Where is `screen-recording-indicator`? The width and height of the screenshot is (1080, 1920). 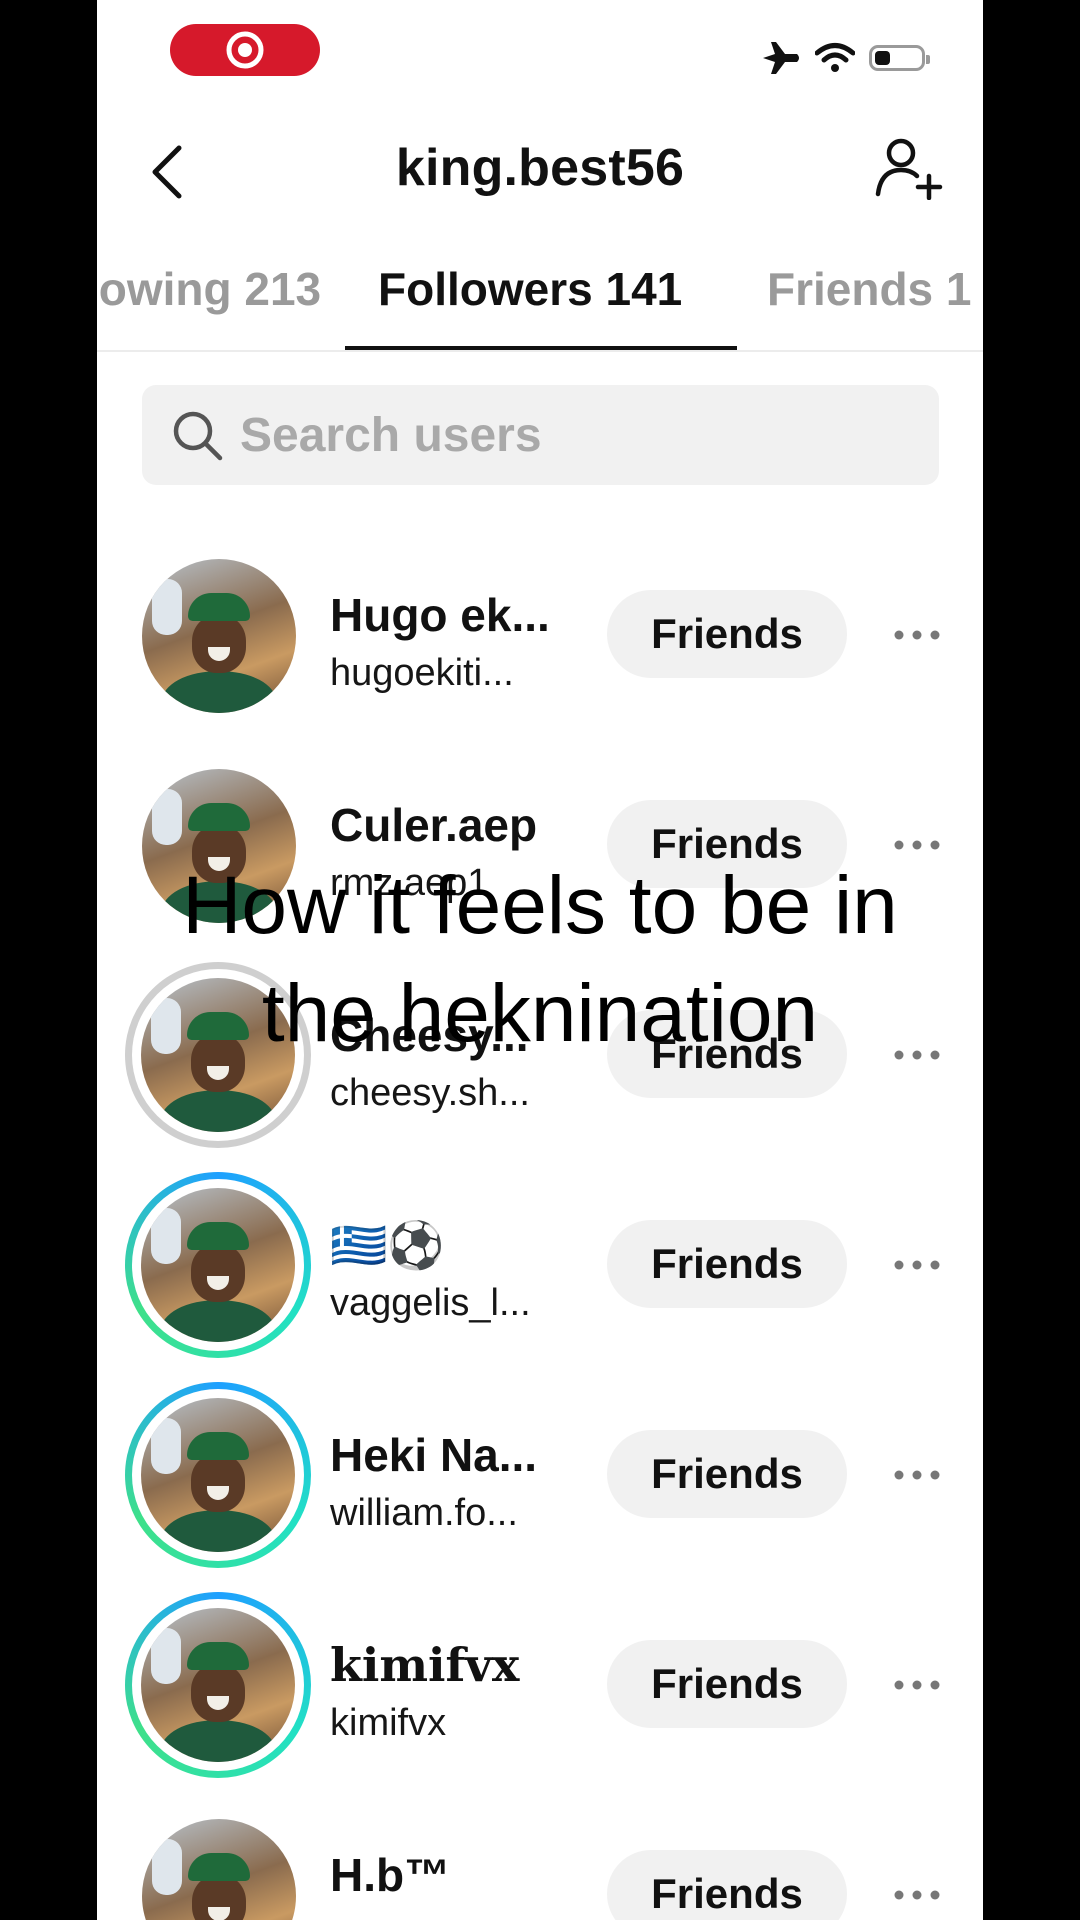
screen-recording-indicator is located at coordinates (245, 50).